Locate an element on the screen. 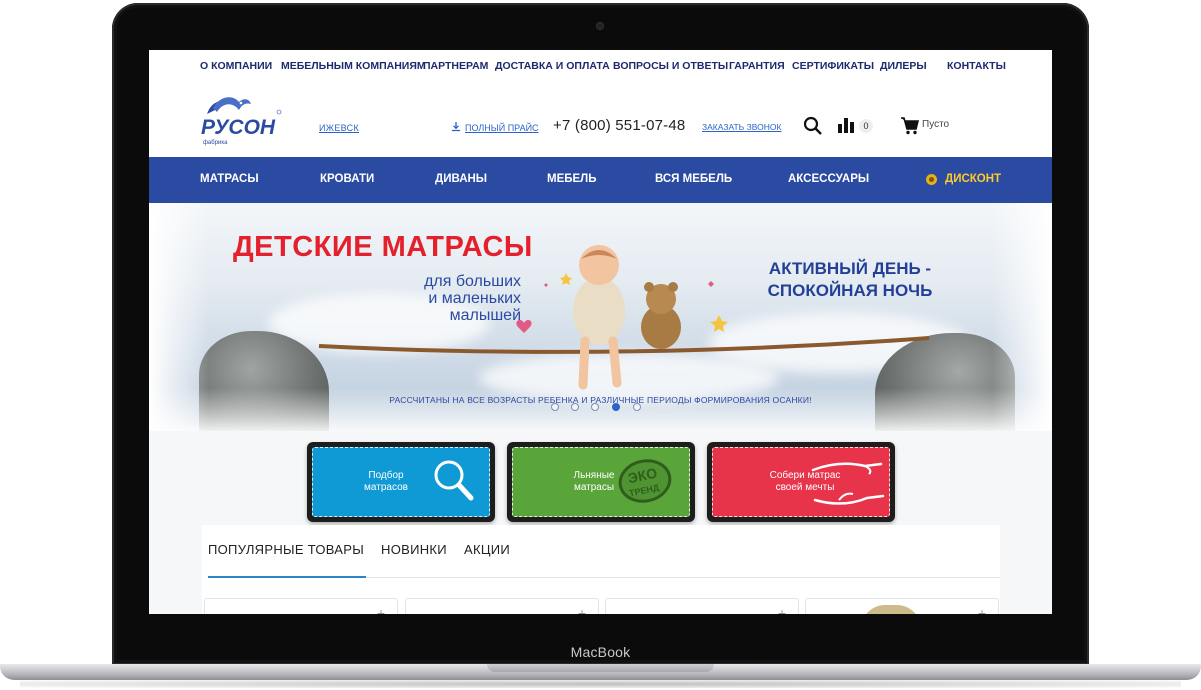  nav-faq: ВОПРОСЫ И ОТВЕТЫ is located at coordinates (670, 66).